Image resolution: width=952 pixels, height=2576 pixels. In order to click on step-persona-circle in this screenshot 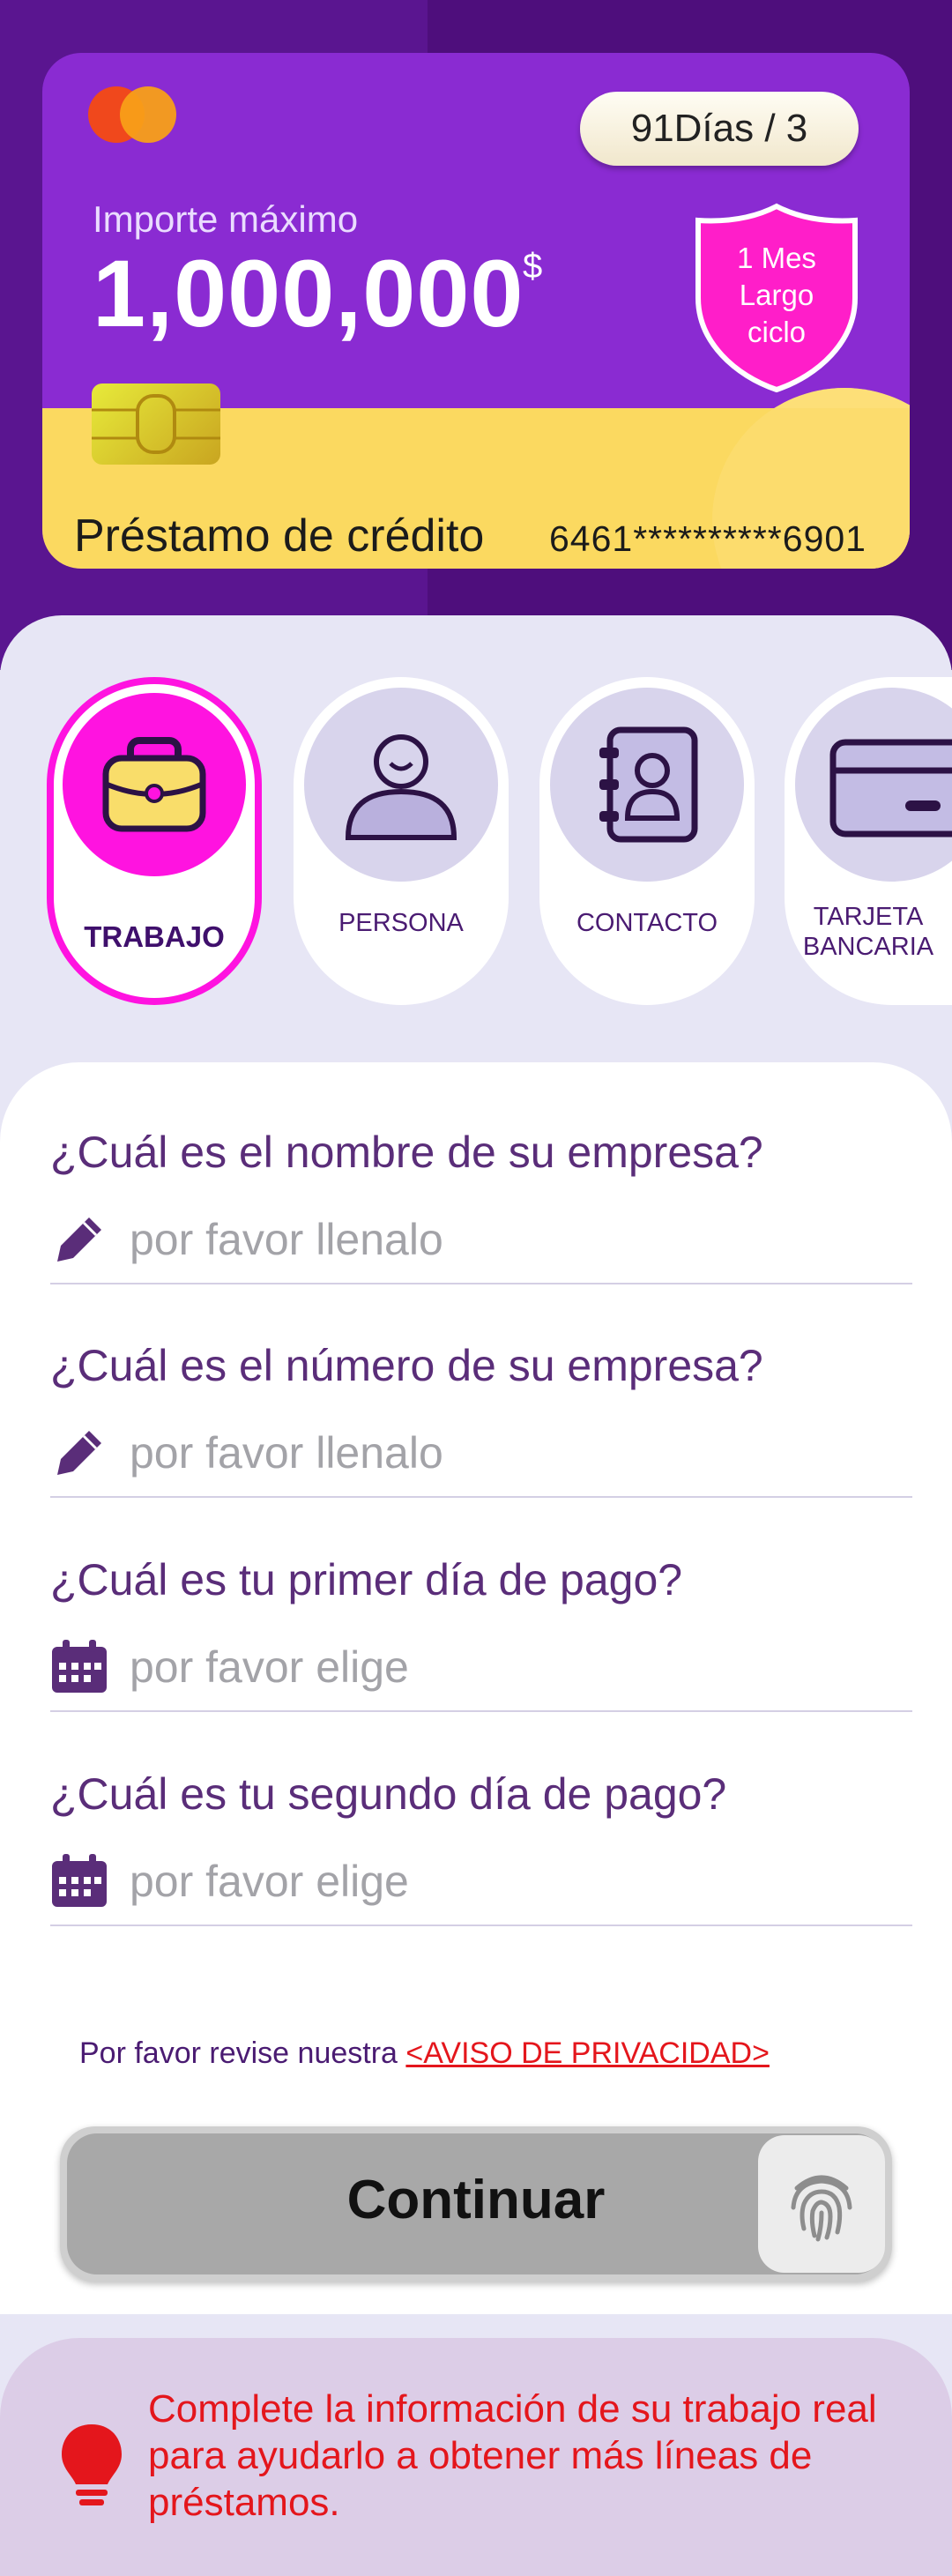, I will do `click(401, 785)`.